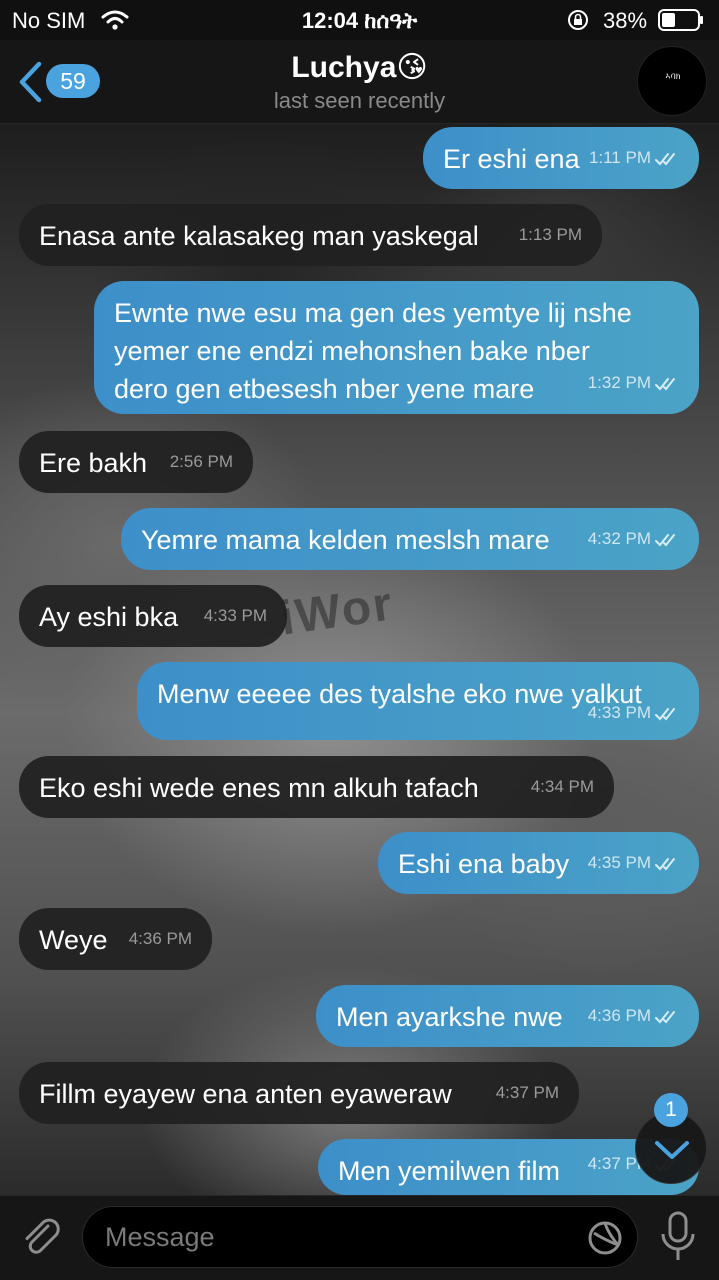  I want to click on chat-last-seen: last seen recently, so click(359, 100).